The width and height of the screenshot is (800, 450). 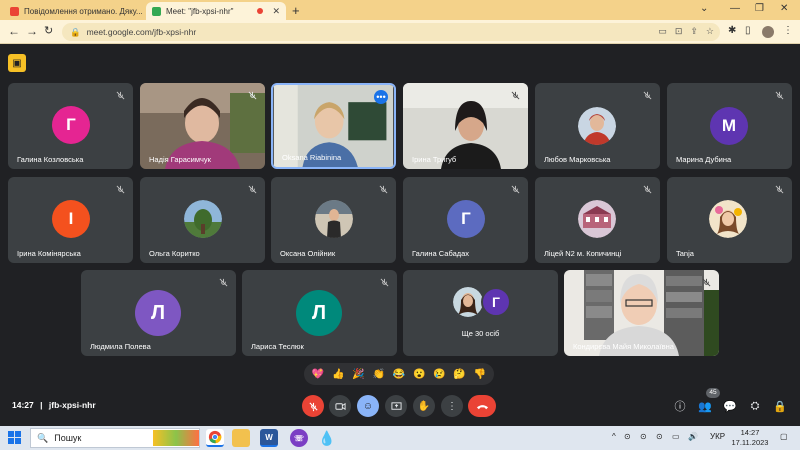 I want to click on meeting-info-icon: ▣, so click(x=17, y=63).